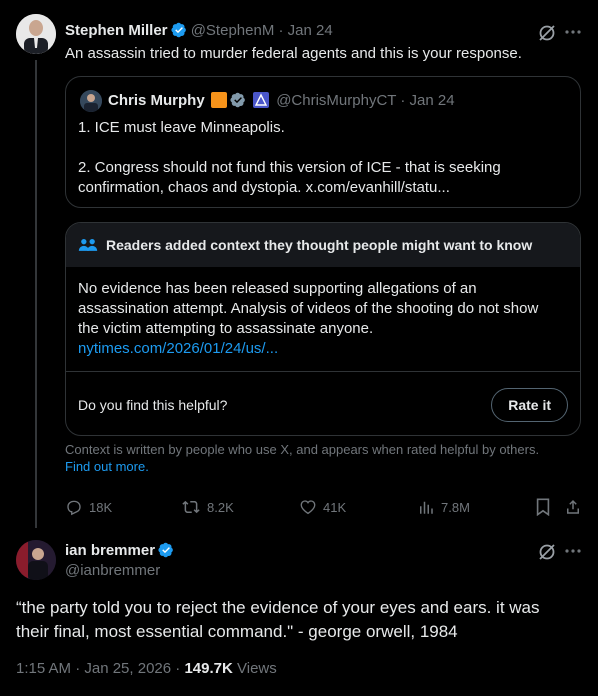 The width and height of the screenshot is (598, 696). Describe the element at coordinates (181, 127) in the screenshot. I see `quote-line-1: 1. ICE must leave Minneapolis.` at that location.